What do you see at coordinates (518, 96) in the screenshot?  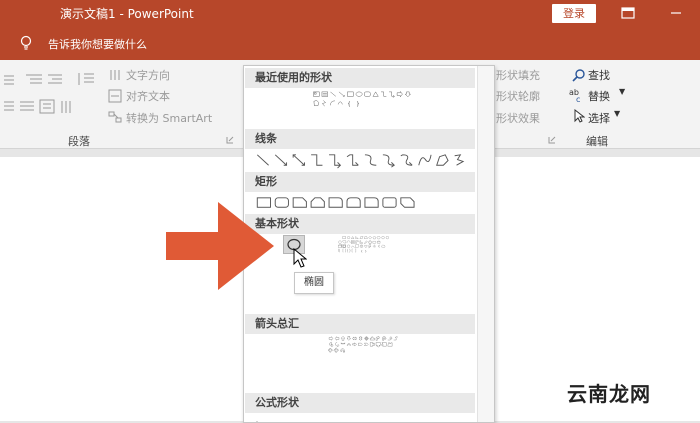 I see `shape-outline-button: 形状轮廓` at bounding box center [518, 96].